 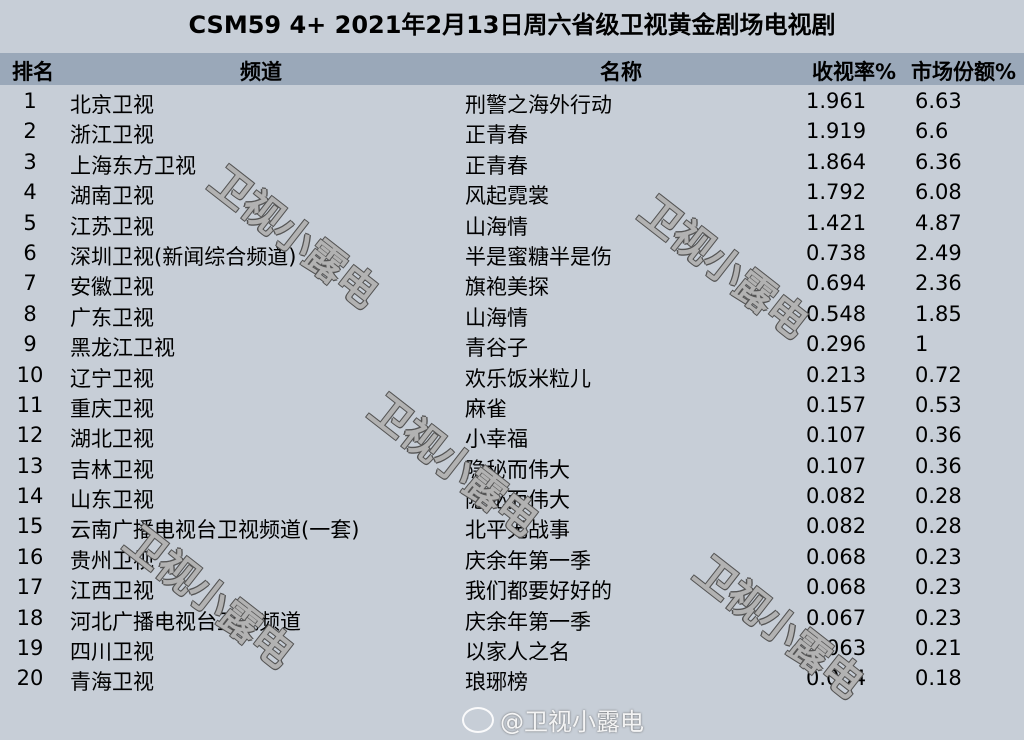 What do you see at coordinates (30, 161) in the screenshot?
I see `cell-rank: 3` at bounding box center [30, 161].